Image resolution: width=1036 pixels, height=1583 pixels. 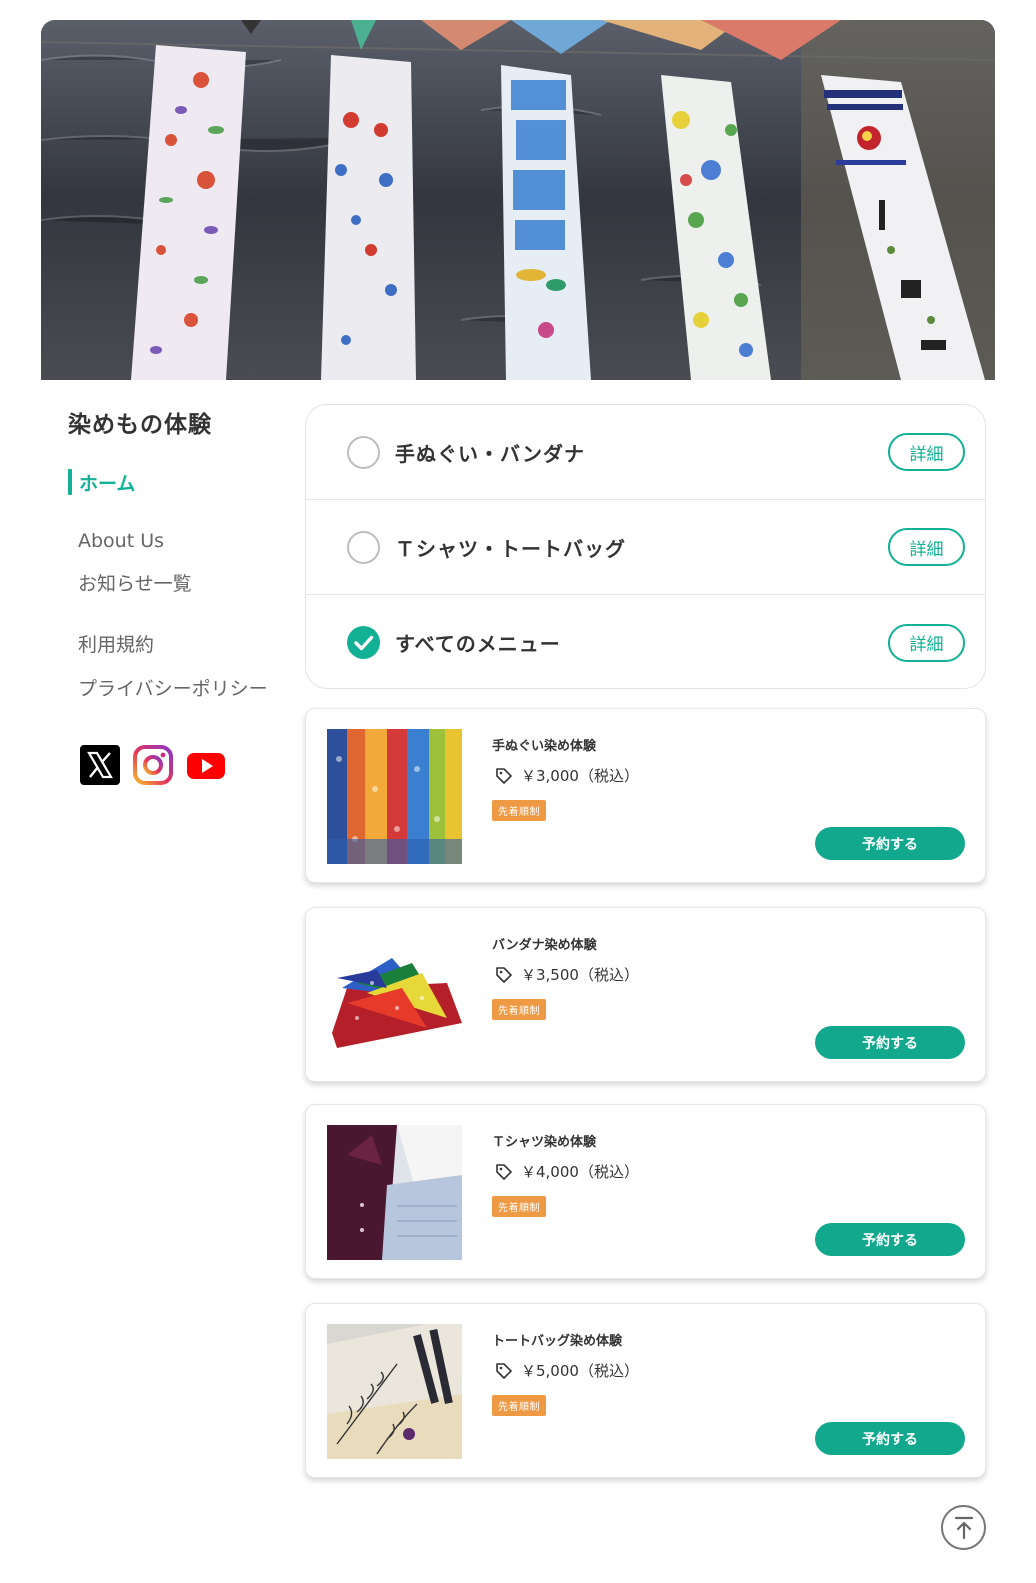 What do you see at coordinates (645, 795) in the screenshot?
I see `product-card-tenugui: 手ぬぐい染め体験 ￥3,000（税込） 先着順制 予約する` at bounding box center [645, 795].